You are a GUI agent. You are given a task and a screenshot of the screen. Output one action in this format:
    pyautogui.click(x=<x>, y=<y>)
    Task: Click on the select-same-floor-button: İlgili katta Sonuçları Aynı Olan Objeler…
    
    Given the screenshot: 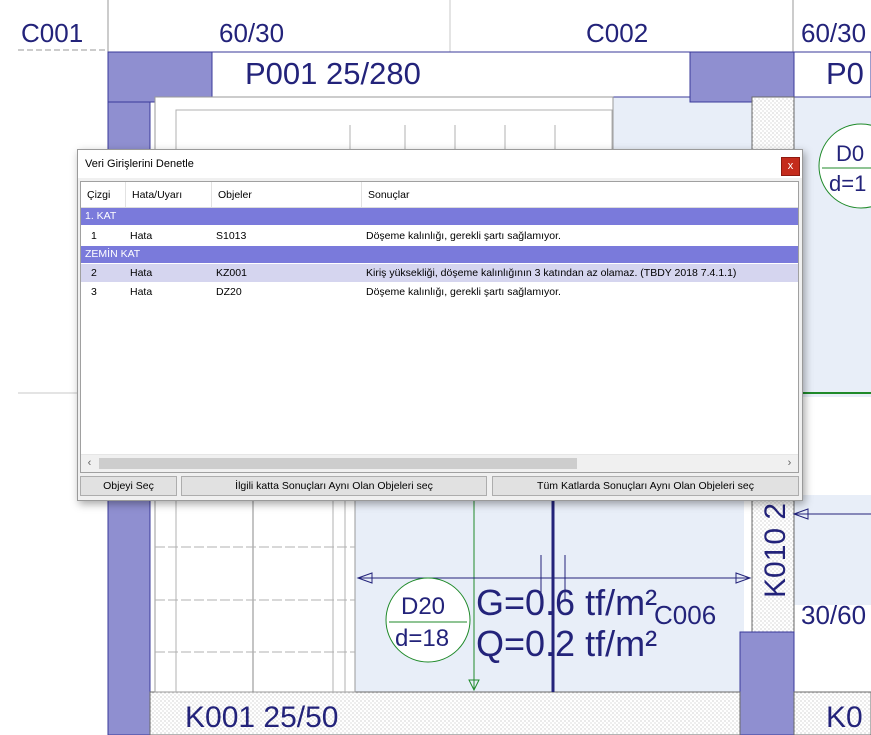 What is the action you would take?
    pyautogui.click(x=334, y=486)
    